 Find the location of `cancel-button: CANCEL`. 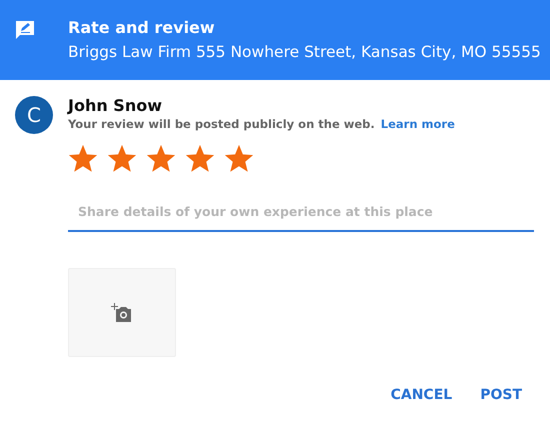

cancel-button: CANCEL is located at coordinates (421, 395).